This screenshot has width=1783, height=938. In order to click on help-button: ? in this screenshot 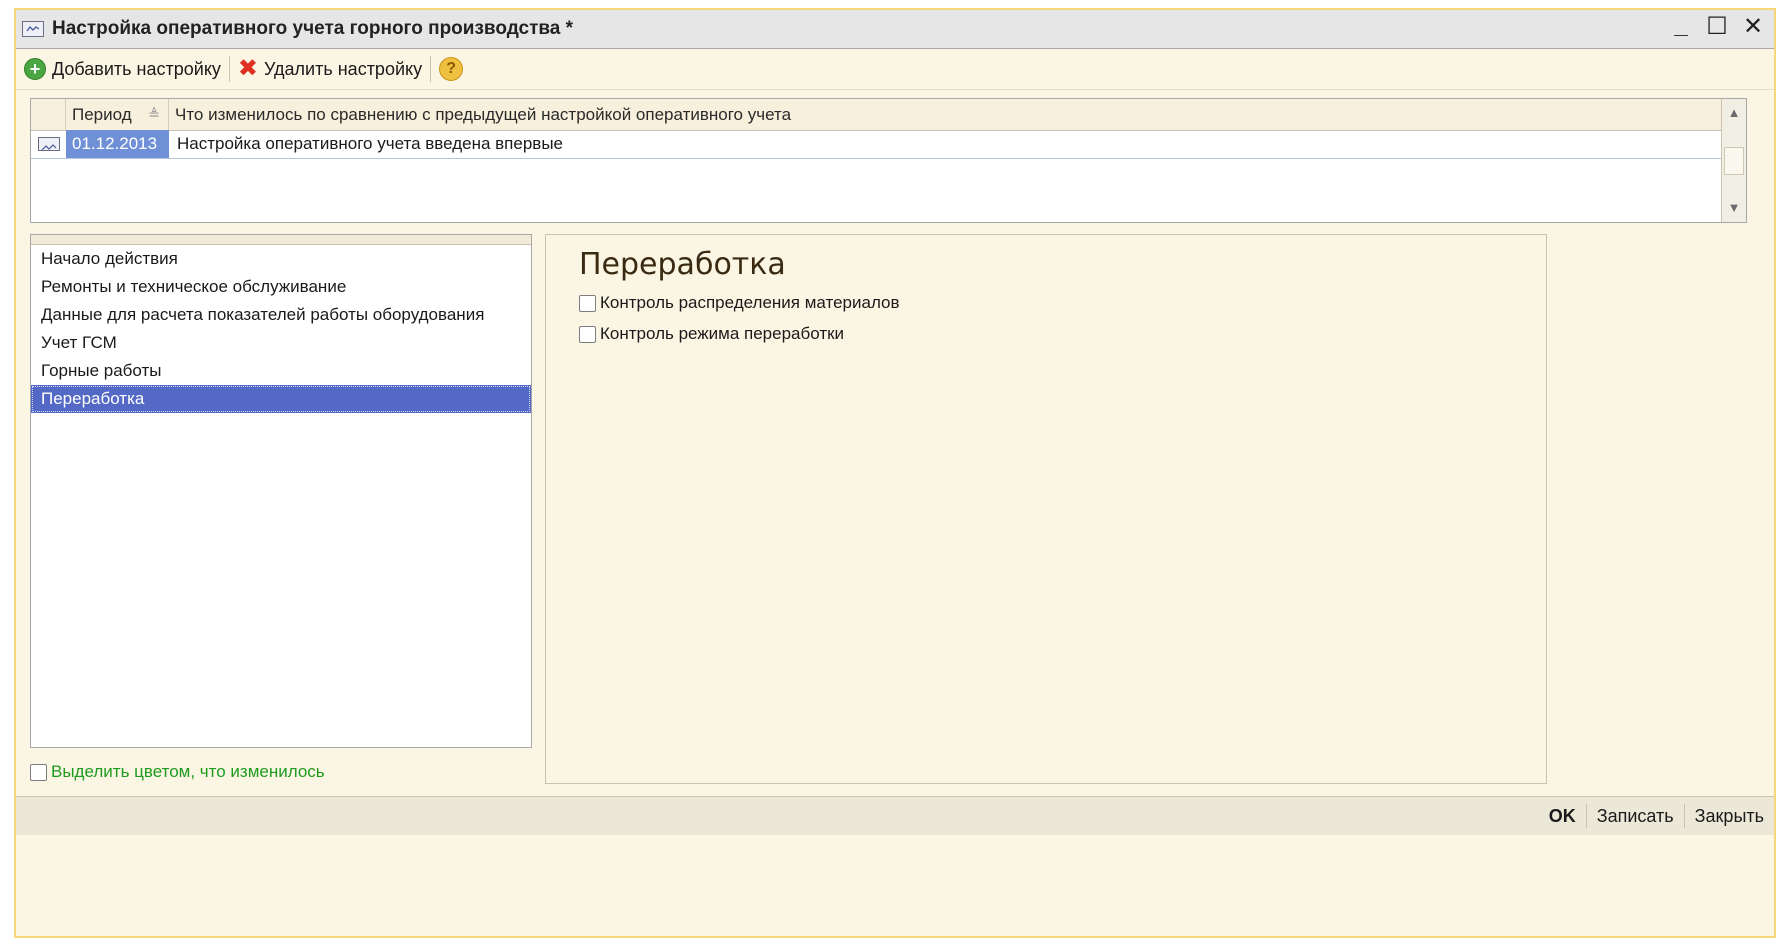, I will do `click(451, 69)`.